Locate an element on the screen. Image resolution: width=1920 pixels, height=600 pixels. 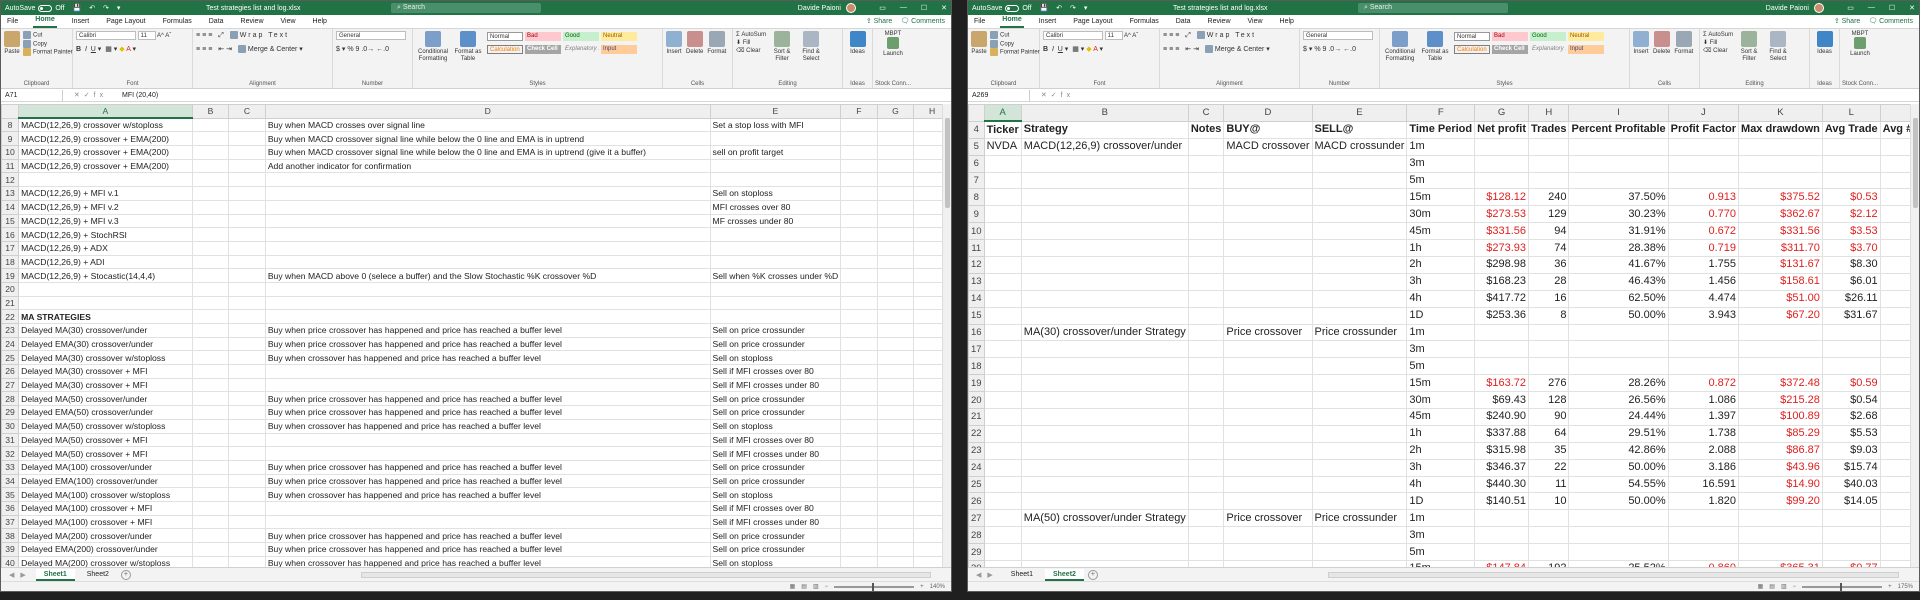
avatar is located at coordinates (1819, 8).